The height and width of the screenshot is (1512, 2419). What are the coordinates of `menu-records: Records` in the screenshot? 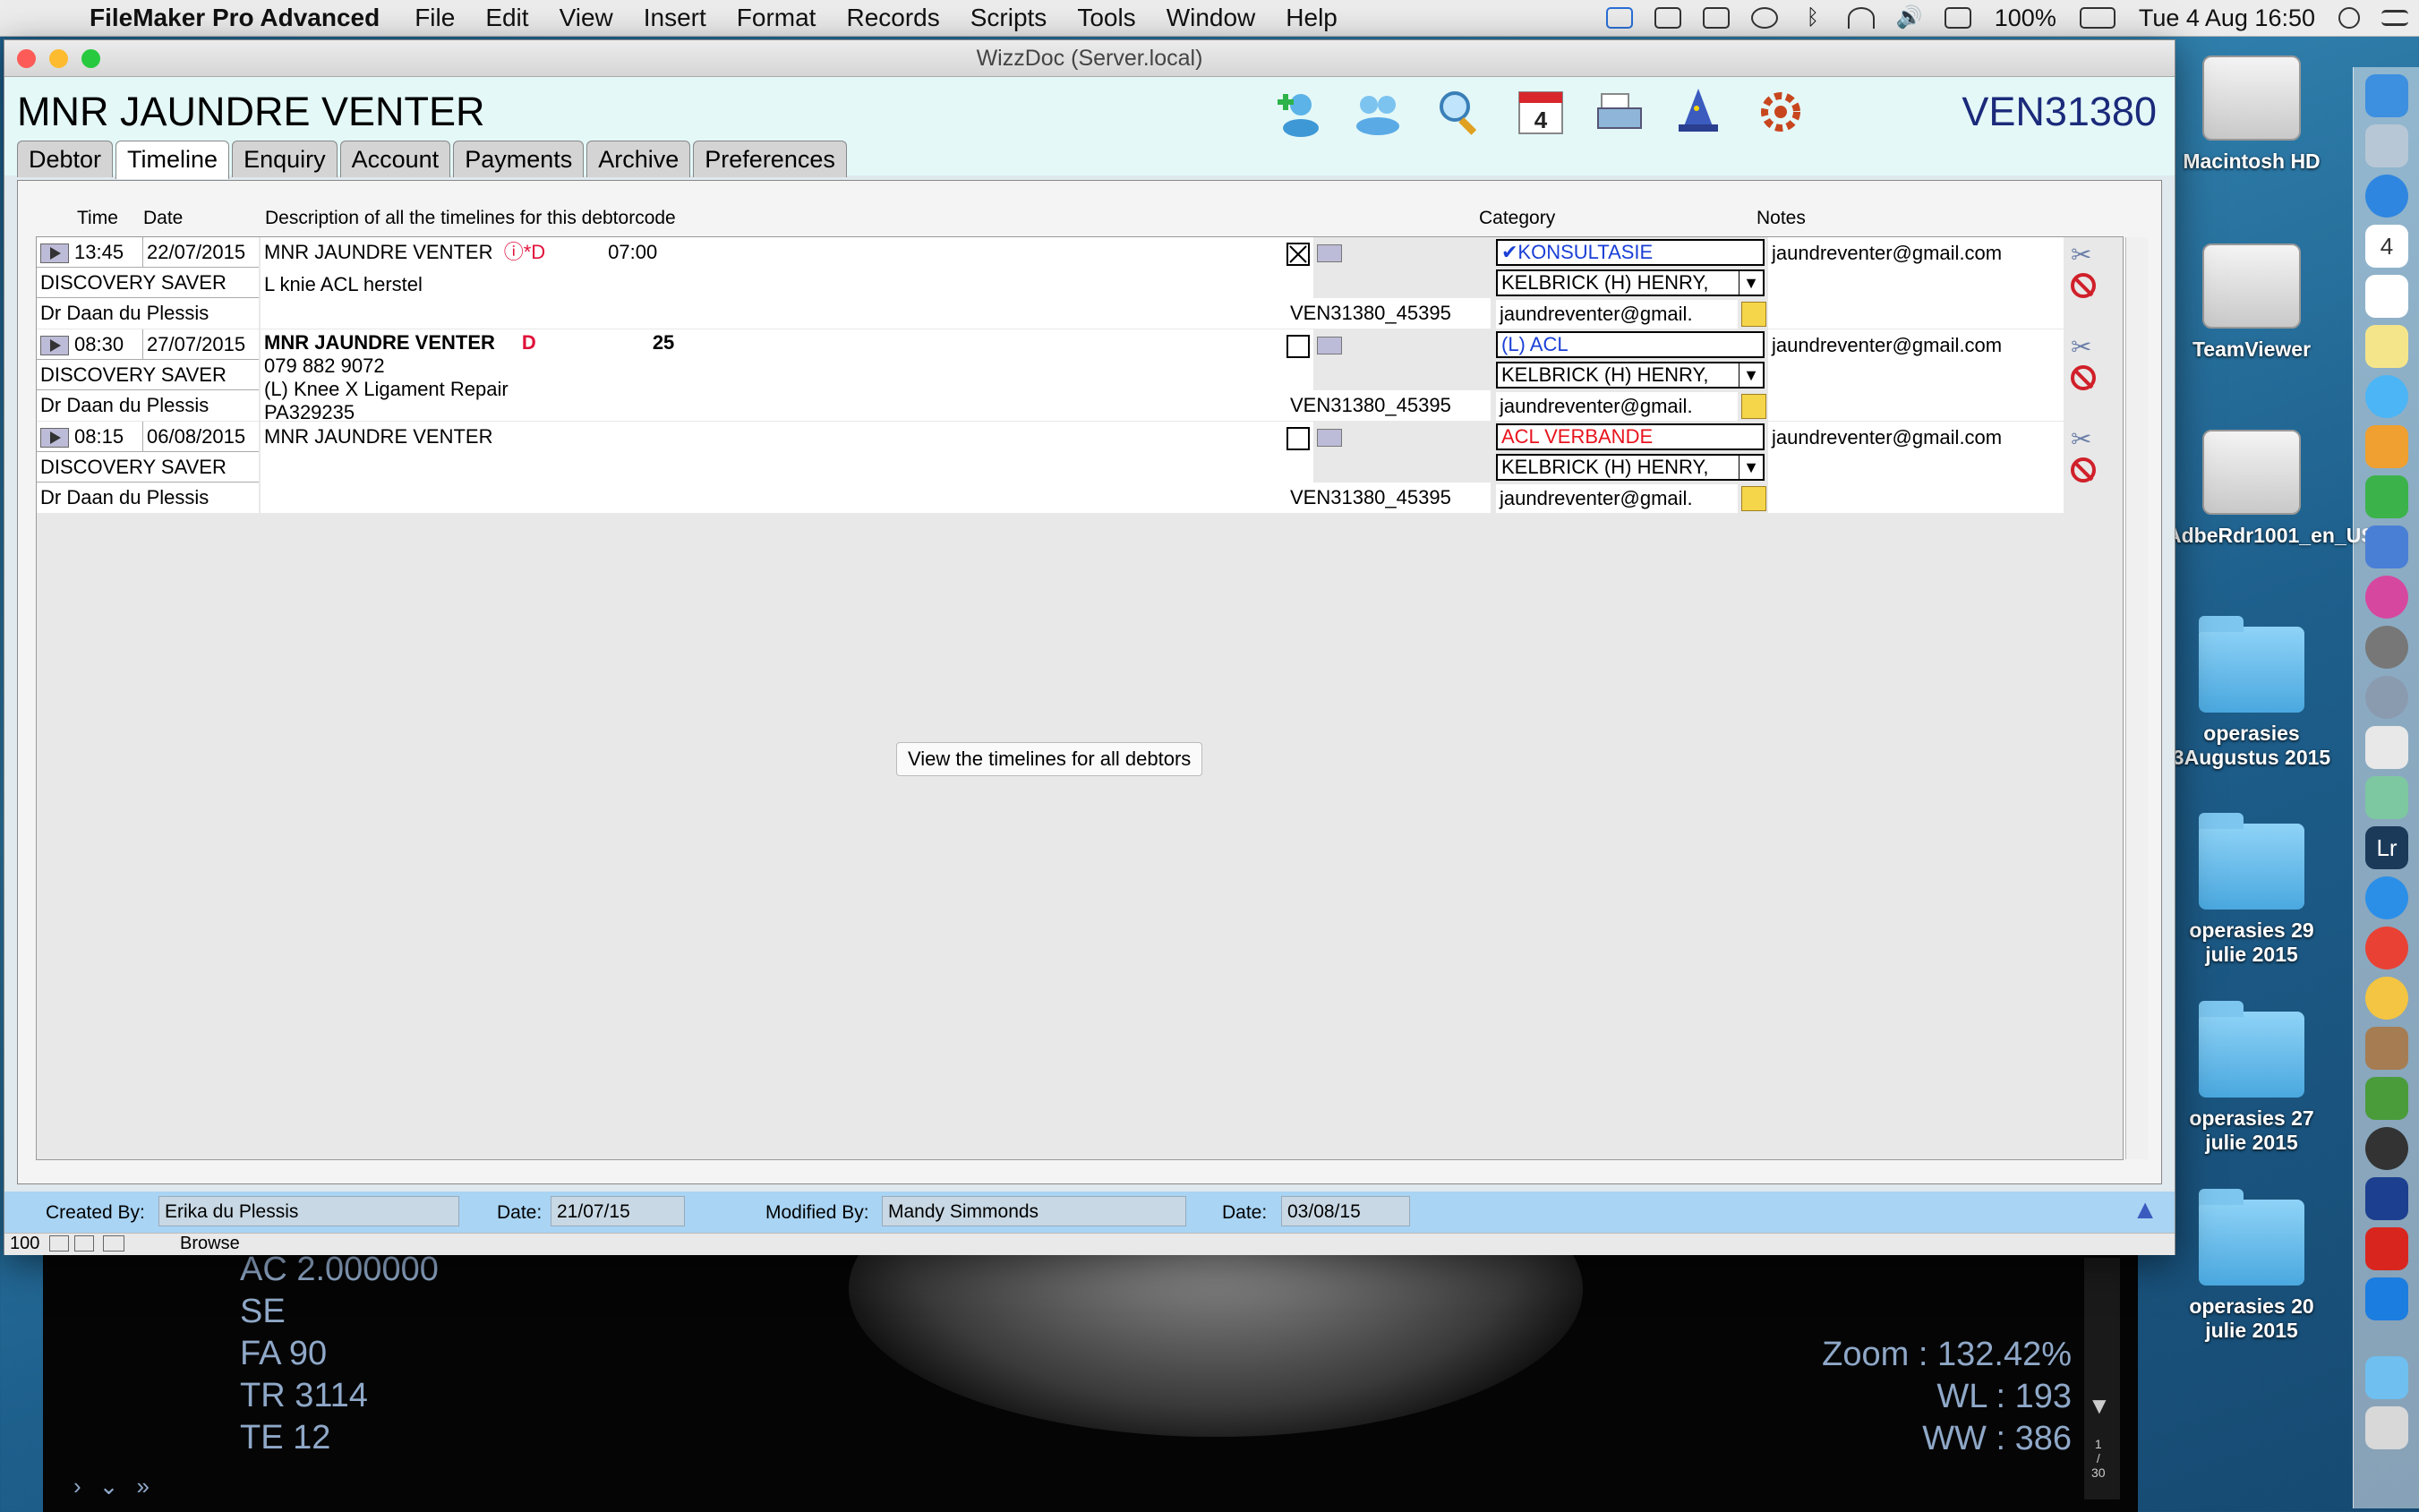 It's located at (892, 18).